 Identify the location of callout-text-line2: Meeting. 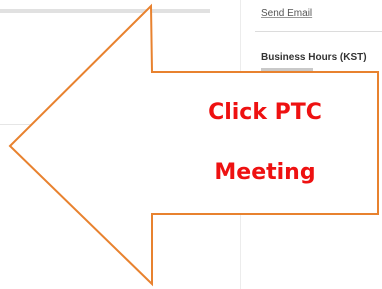
(265, 172).